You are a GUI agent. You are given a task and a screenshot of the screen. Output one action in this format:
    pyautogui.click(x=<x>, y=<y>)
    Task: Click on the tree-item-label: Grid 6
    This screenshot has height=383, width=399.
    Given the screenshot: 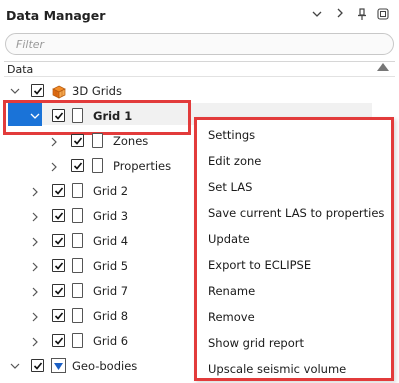 What is the action you would take?
    pyautogui.click(x=111, y=341)
    